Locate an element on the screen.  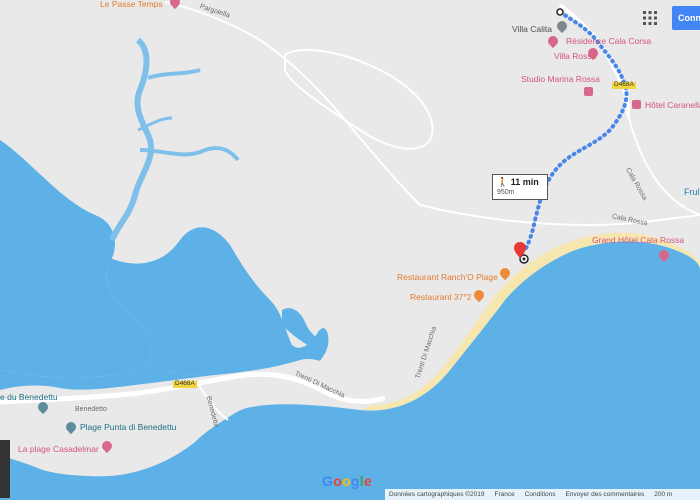
hotel-caranella-pin is located at coordinates (636, 104).